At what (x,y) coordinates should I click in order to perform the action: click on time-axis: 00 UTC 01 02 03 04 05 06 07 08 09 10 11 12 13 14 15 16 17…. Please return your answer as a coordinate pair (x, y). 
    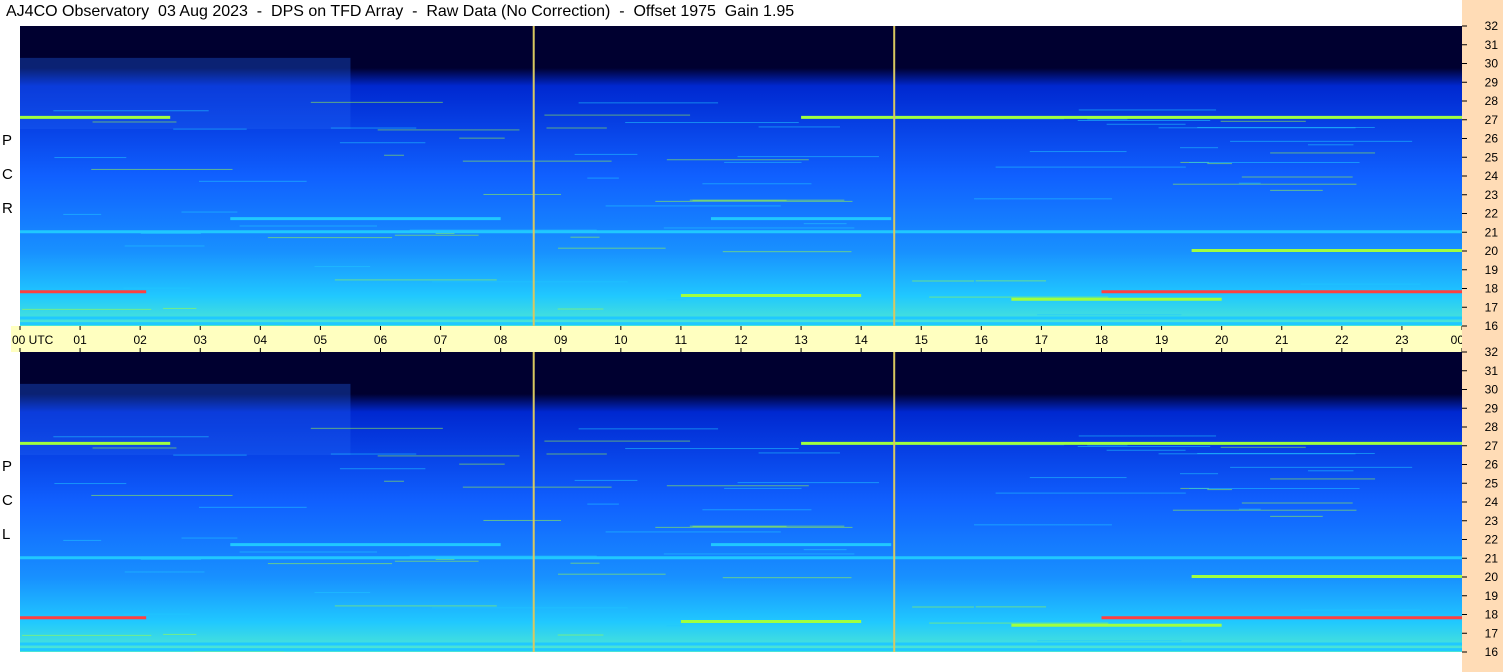
    Looking at the image, I should click on (736, 339).